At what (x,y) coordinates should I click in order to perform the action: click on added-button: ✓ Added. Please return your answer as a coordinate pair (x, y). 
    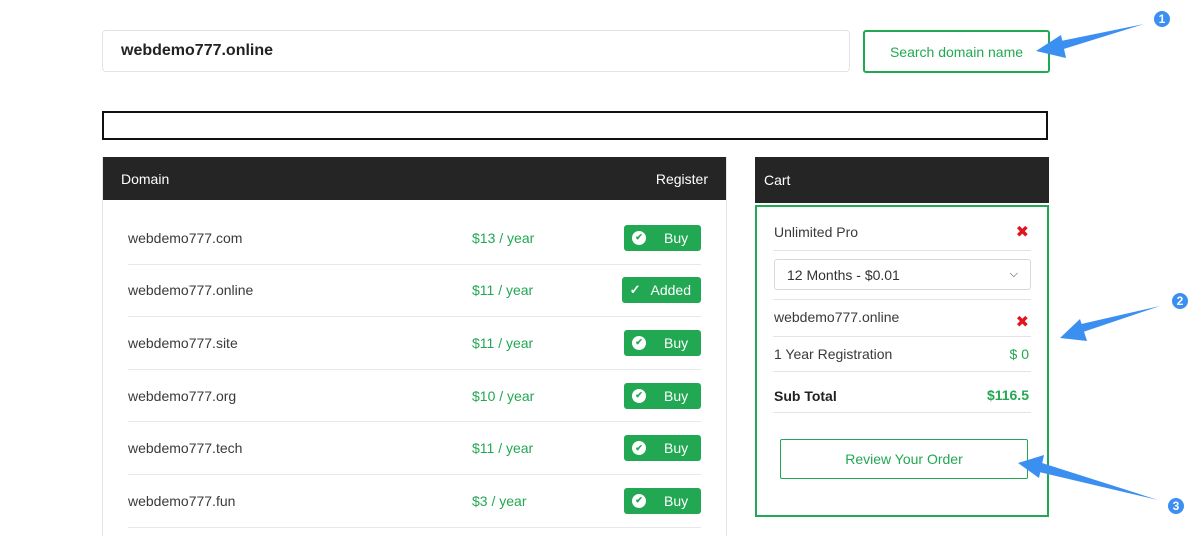
    Looking at the image, I should click on (661, 290).